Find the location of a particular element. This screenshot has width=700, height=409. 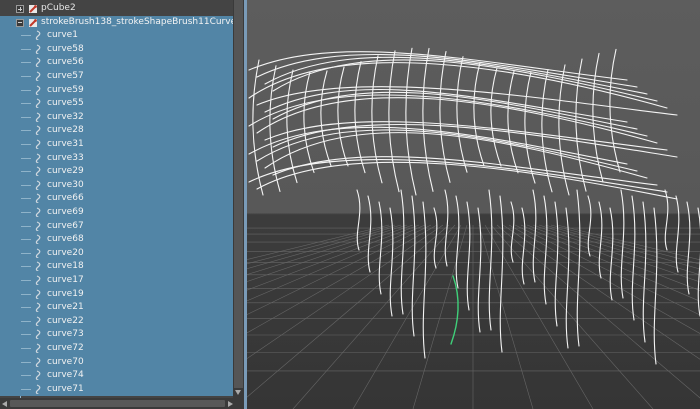

curve-label: curve68 is located at coordinates (65, 239).